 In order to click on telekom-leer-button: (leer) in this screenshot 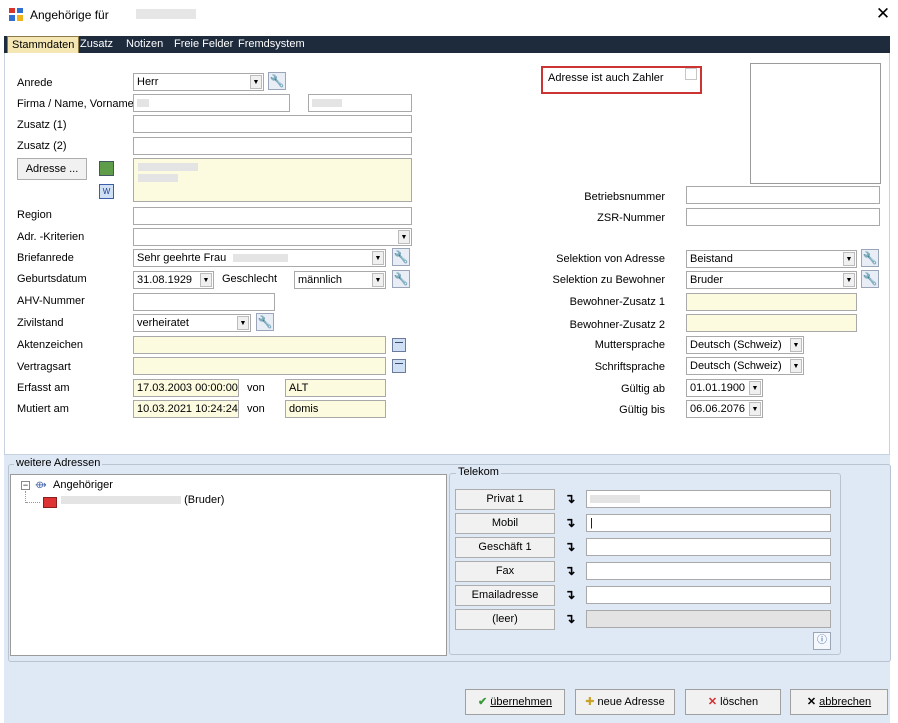, I will do `click(505, 619)`.